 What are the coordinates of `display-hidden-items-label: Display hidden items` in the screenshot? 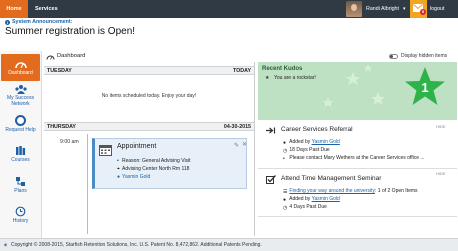 It's located at (424, 56).